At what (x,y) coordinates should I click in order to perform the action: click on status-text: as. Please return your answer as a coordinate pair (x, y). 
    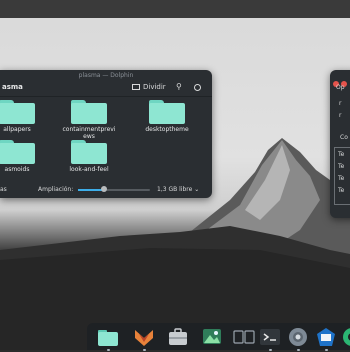
    Looking at the image, I should click on (3, 189).